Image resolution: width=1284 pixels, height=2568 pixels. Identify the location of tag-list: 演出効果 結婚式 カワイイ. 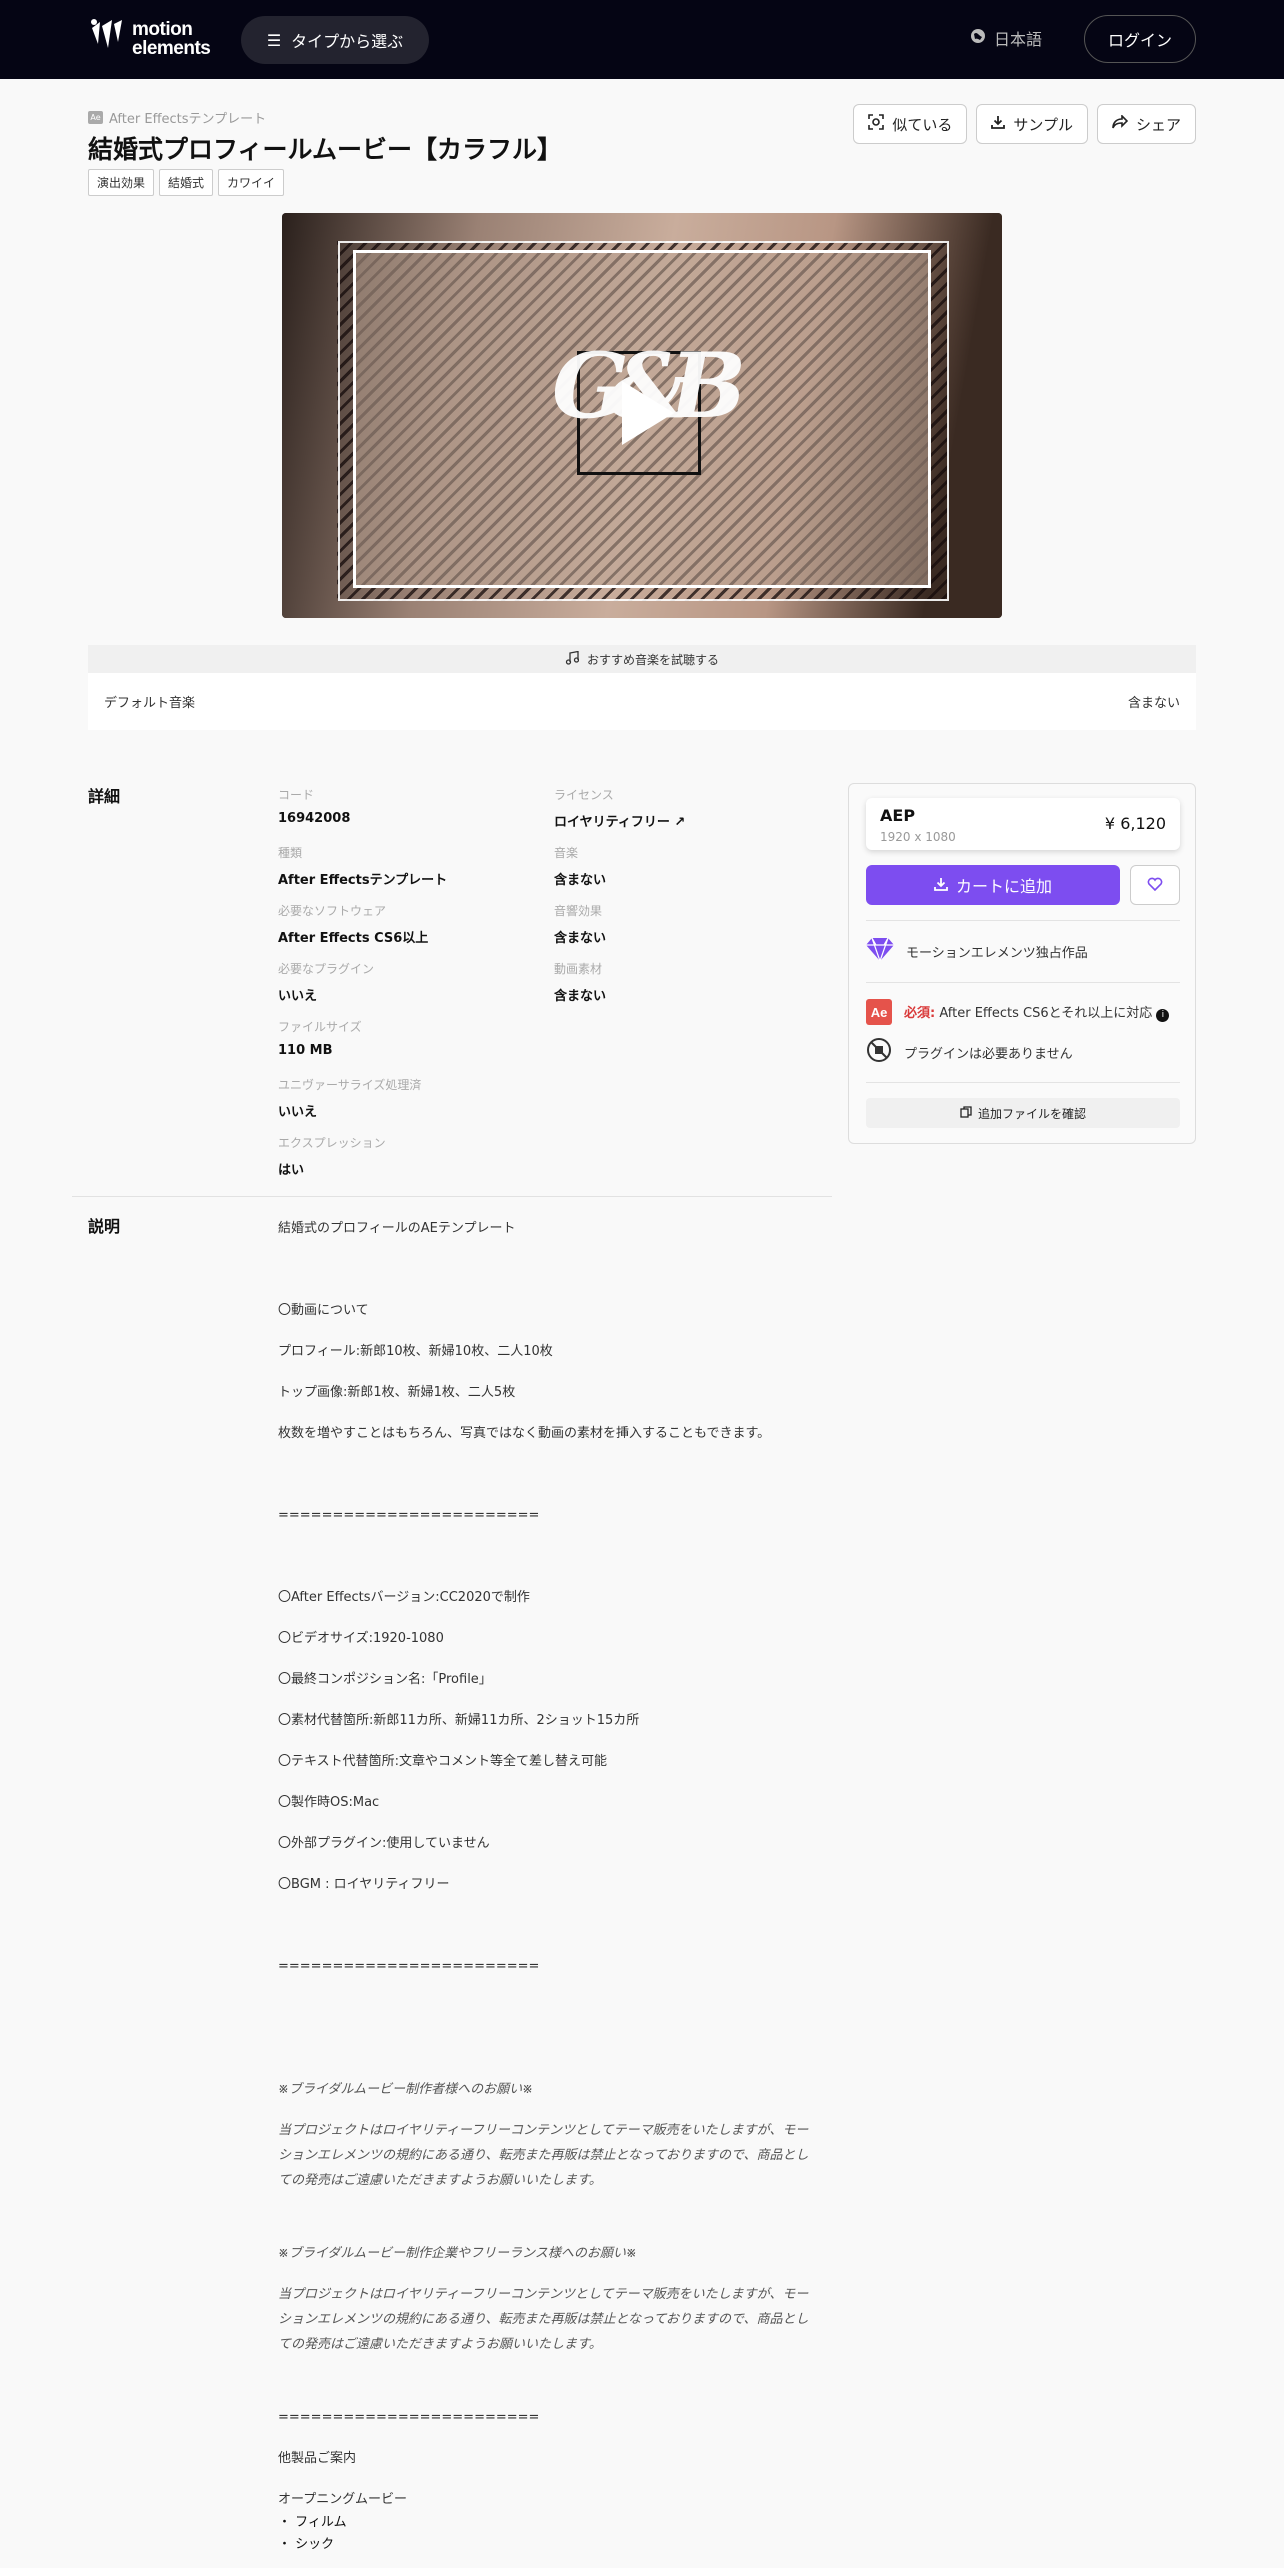
(186, 182).